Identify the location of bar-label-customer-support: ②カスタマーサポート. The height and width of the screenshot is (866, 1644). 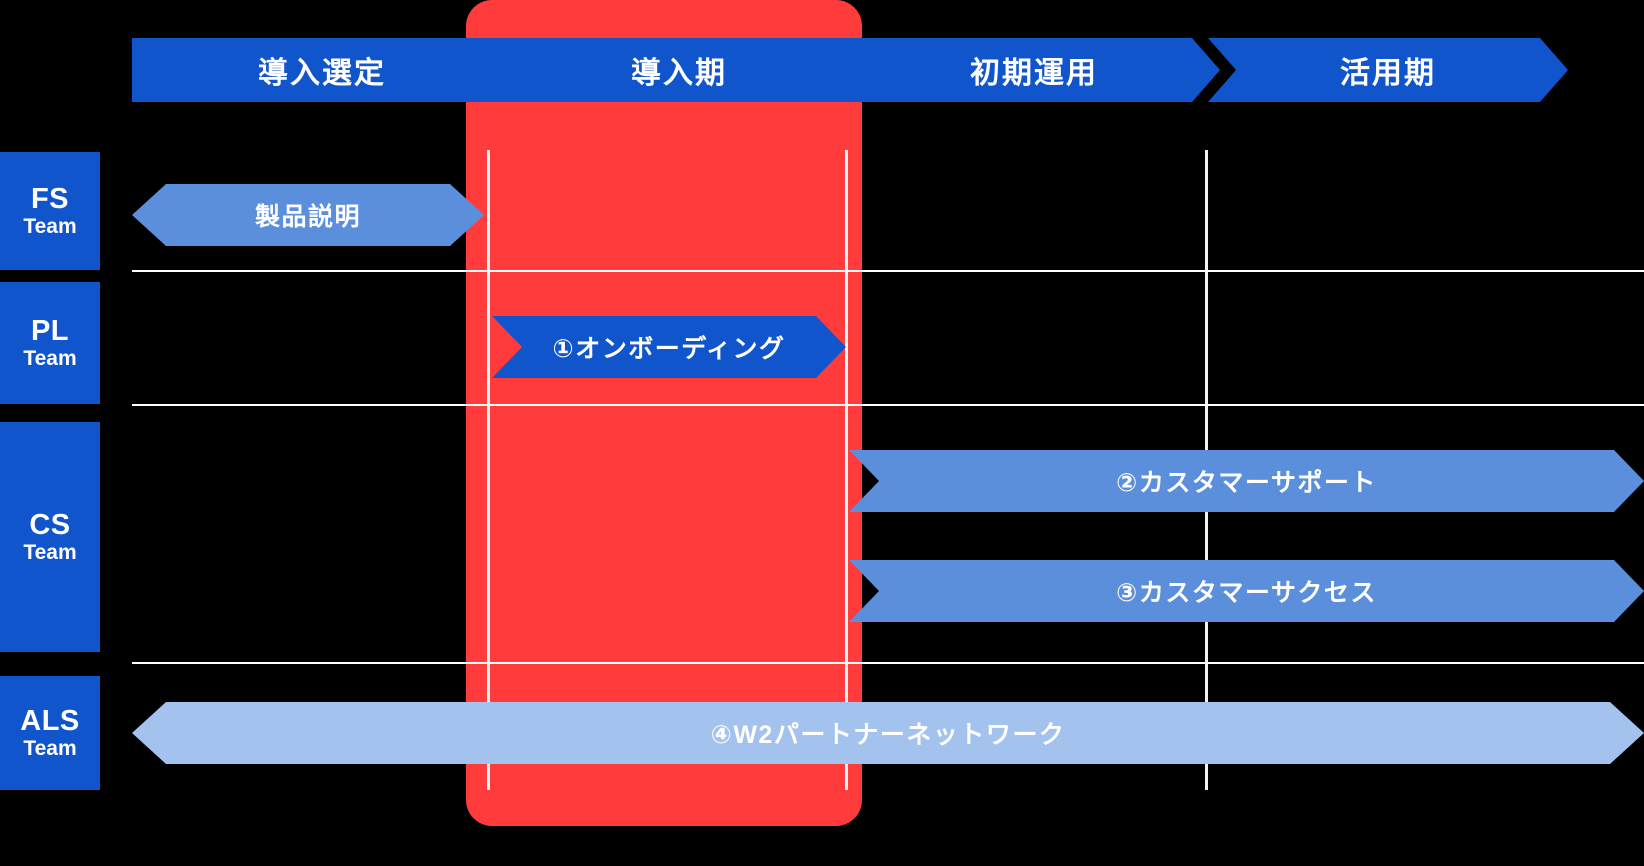
(1246, 483).